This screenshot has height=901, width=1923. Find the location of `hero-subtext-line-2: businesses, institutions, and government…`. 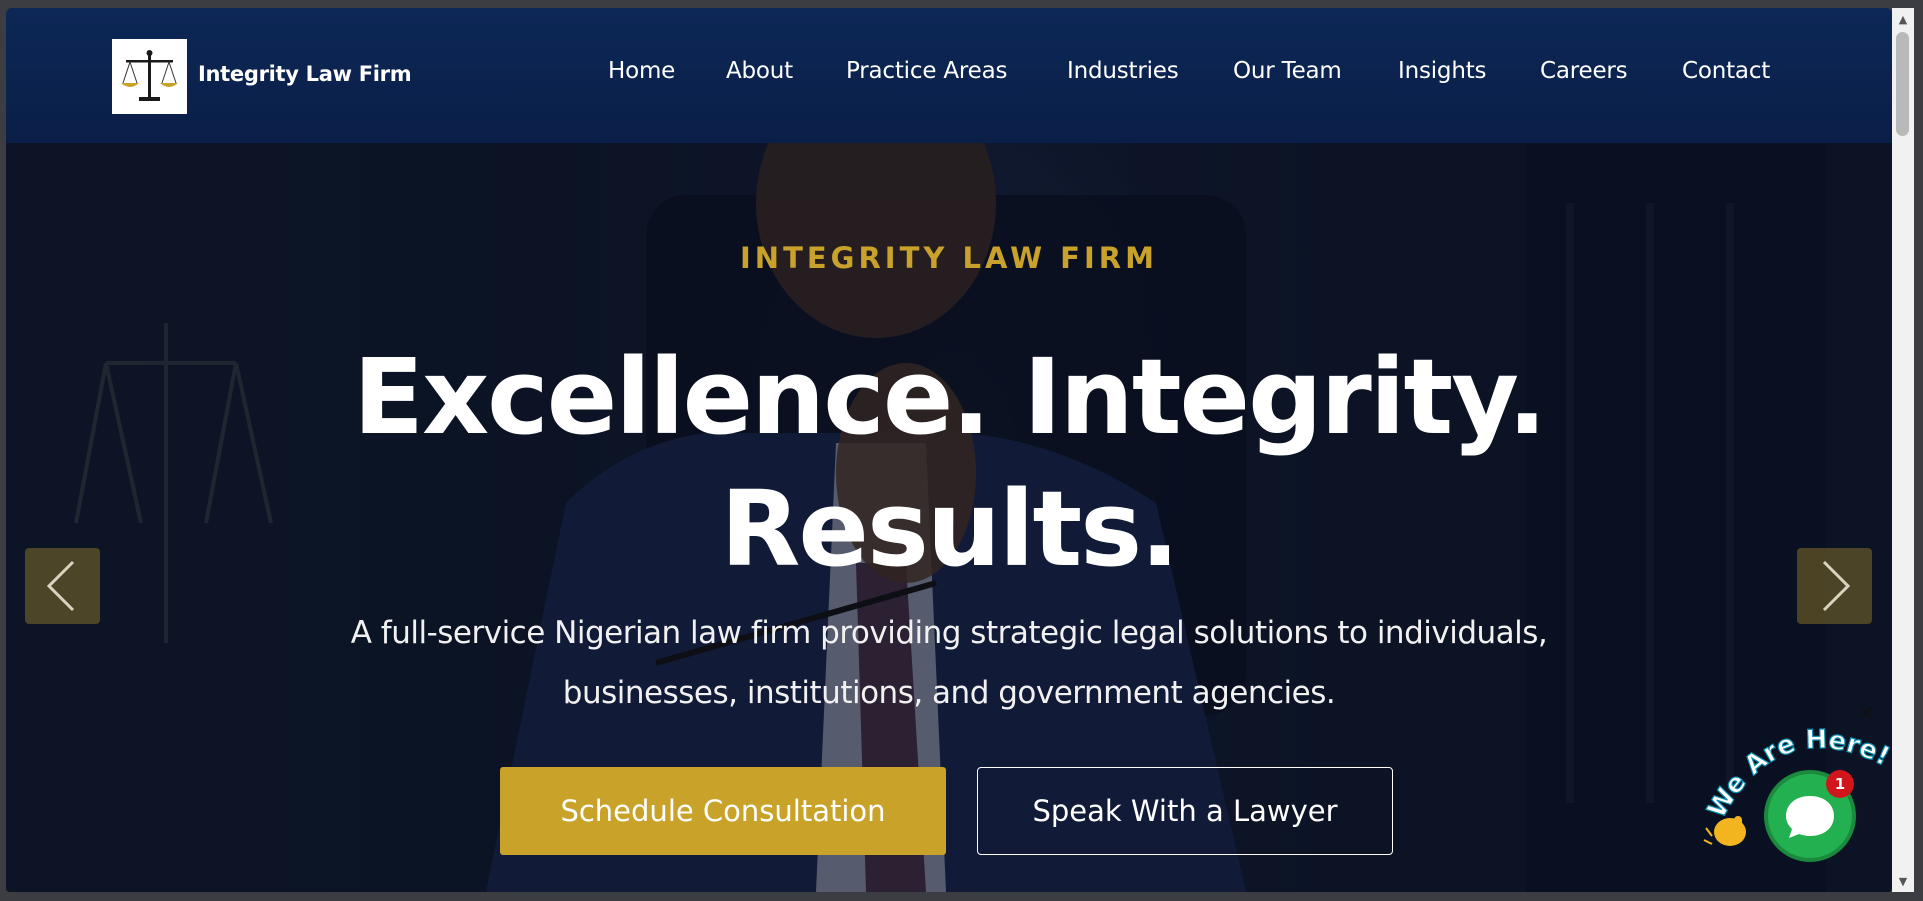

hero-subtext-line-2: businesses, institutions, and government… is located at coordinates (949, 693).